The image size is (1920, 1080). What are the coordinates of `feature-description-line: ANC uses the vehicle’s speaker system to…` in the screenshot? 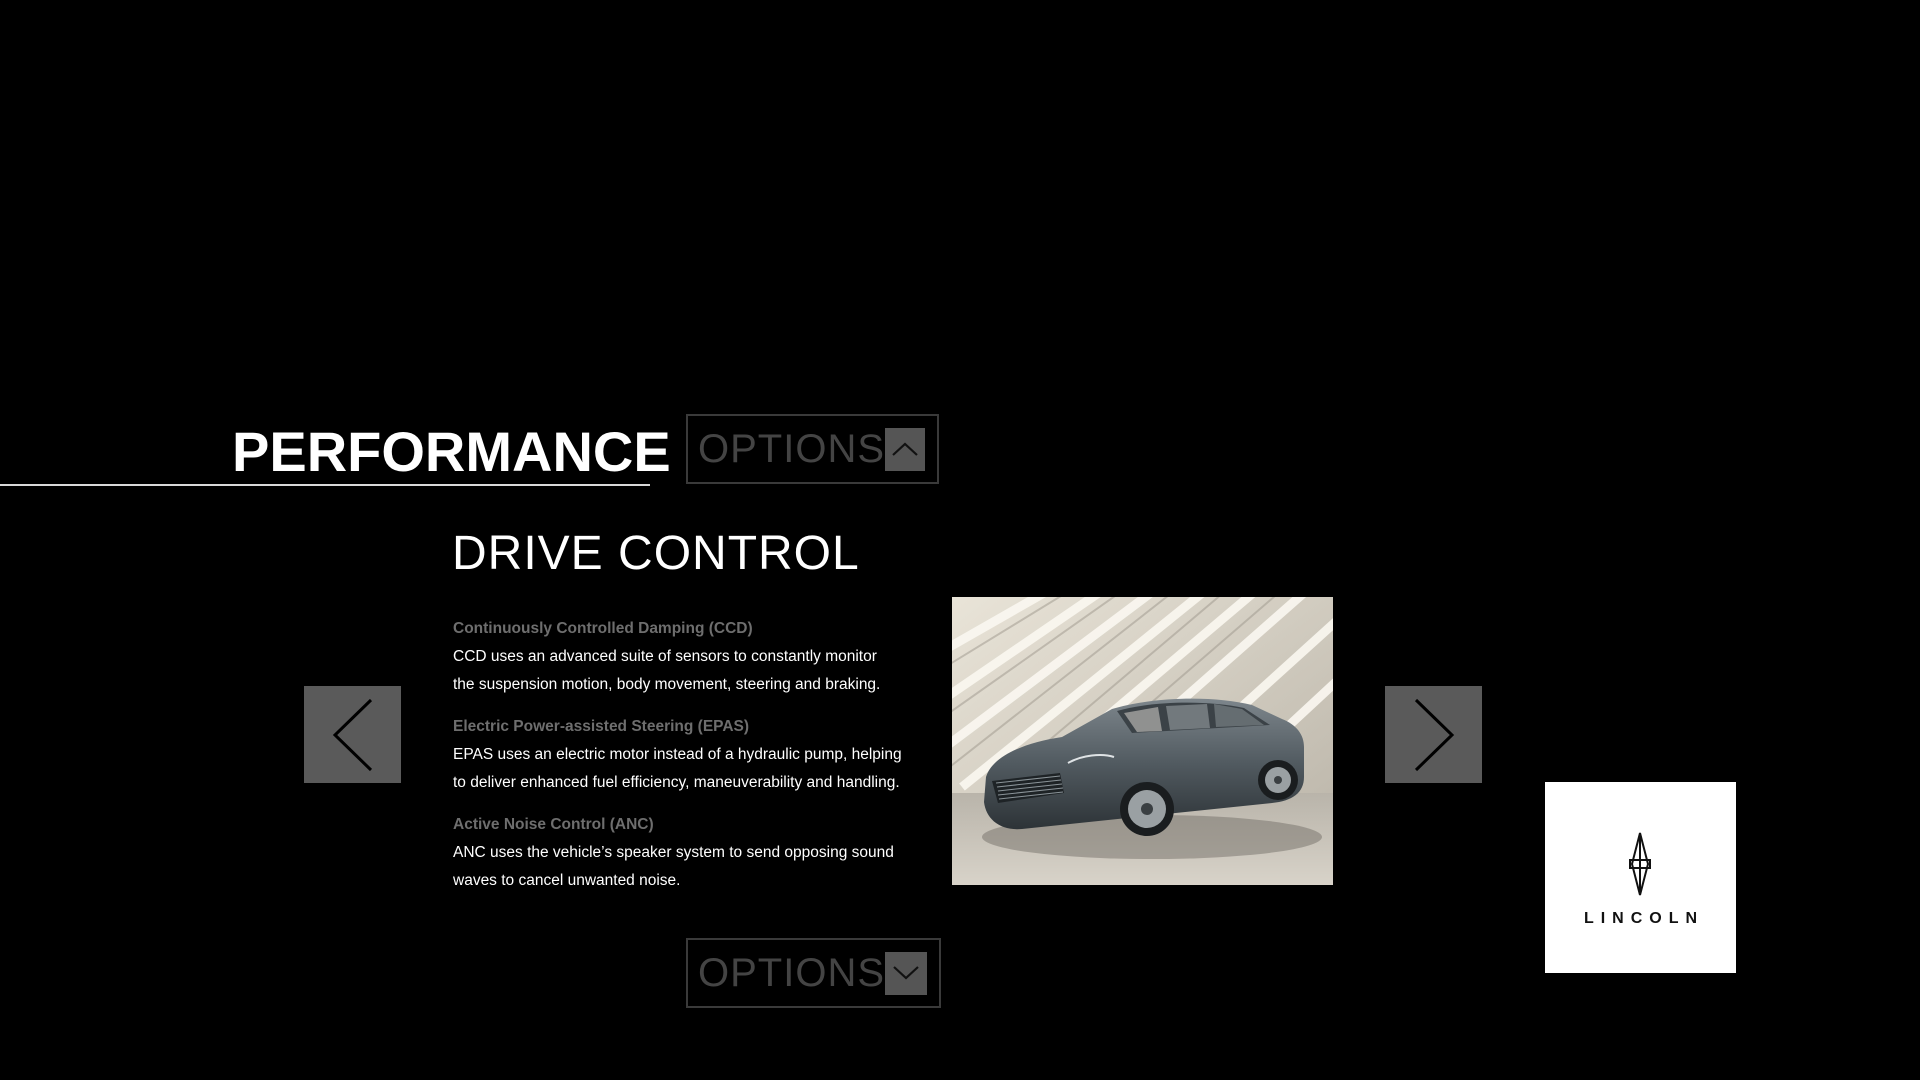 It's located at (673, 852).